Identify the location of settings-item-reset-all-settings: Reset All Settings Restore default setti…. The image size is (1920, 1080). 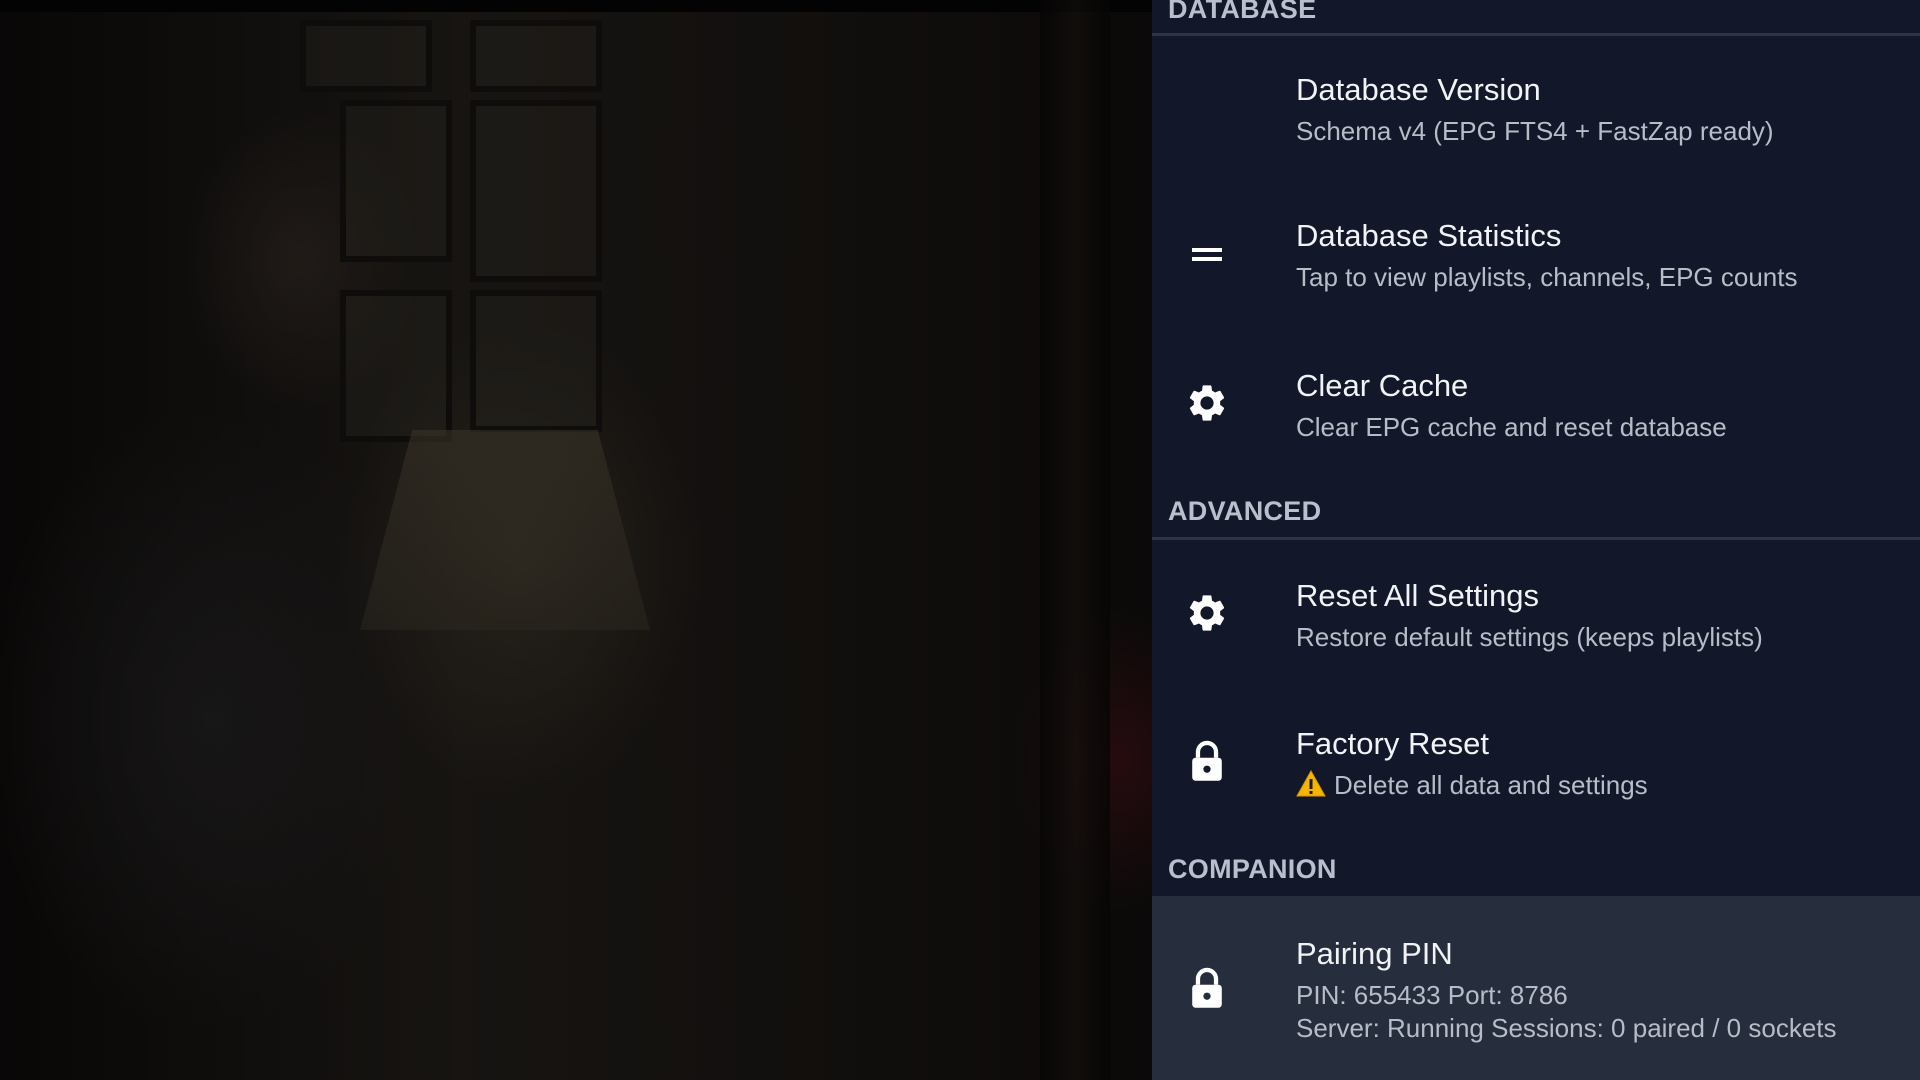
(1536, 614).